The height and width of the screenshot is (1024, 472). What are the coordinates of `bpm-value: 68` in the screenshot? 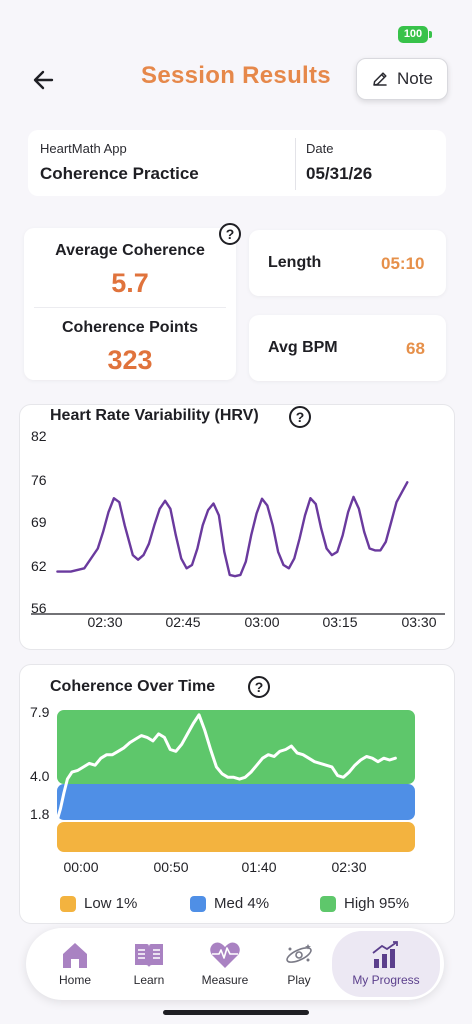 It's located at (415, 348).